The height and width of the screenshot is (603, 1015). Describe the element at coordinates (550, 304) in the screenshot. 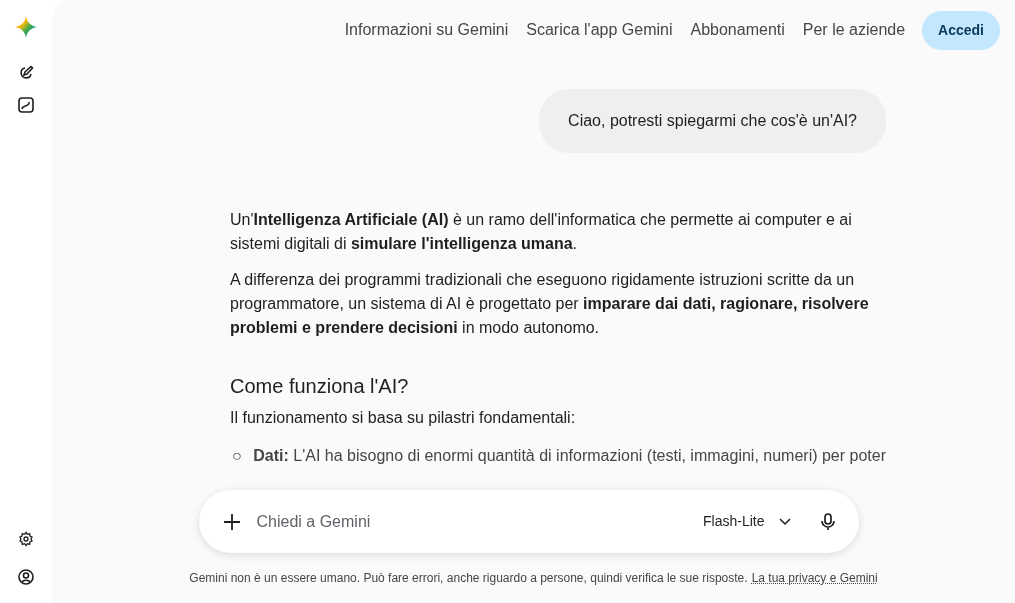

I see `response-paragraph: A differenza dei programmi tradizionali che eseguono rigidamente istruzioni scritte da un programmatore, un sistema di AI è progettato per imparare dai dati, ragionare, risolvere problemi e prendere decisioni in modo autonomo.` at that location.